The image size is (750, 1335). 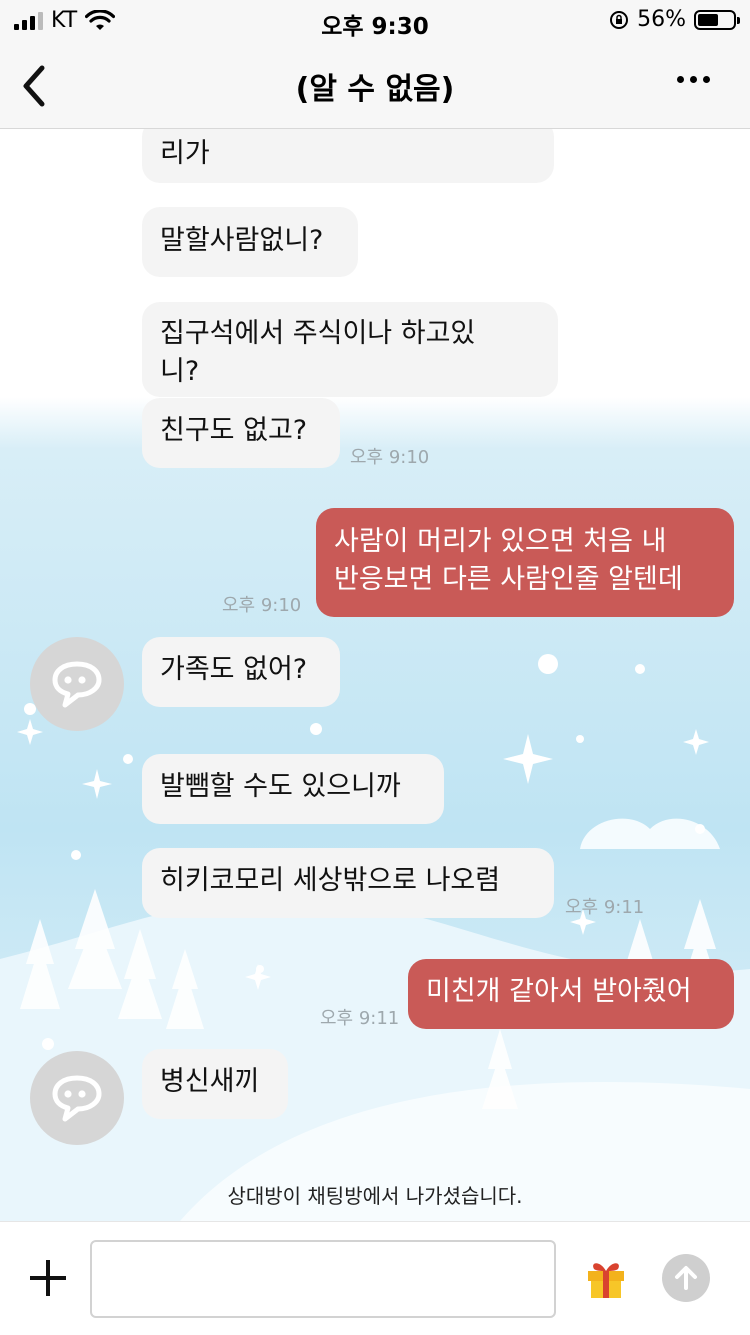 I want to click on message-text: 병신새끼, so click(x=210, y=1081).